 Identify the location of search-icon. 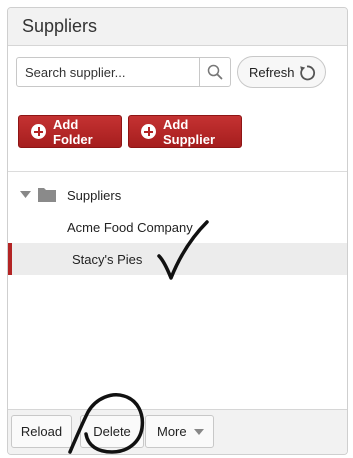
(215, 72).